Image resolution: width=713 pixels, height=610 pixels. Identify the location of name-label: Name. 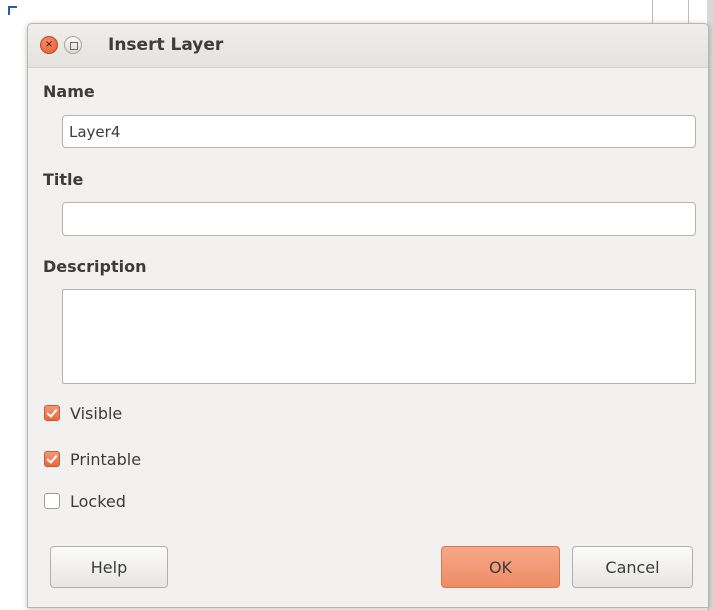
(69, 91).